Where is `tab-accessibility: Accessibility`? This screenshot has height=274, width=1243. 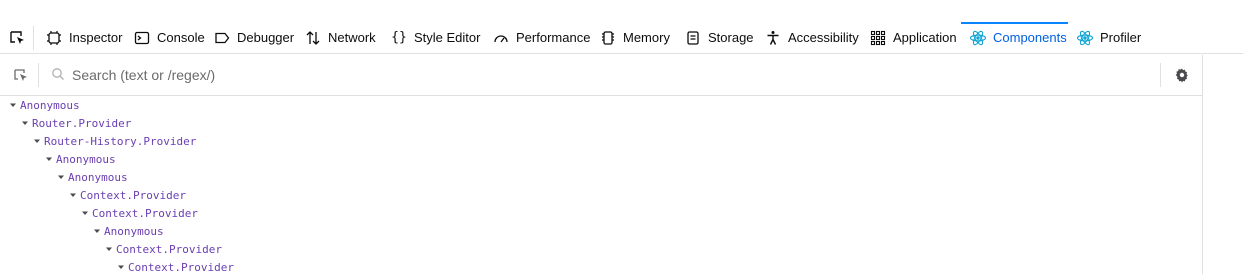
tab-accessibility: Accessibility is located at coordinates (811, 37).